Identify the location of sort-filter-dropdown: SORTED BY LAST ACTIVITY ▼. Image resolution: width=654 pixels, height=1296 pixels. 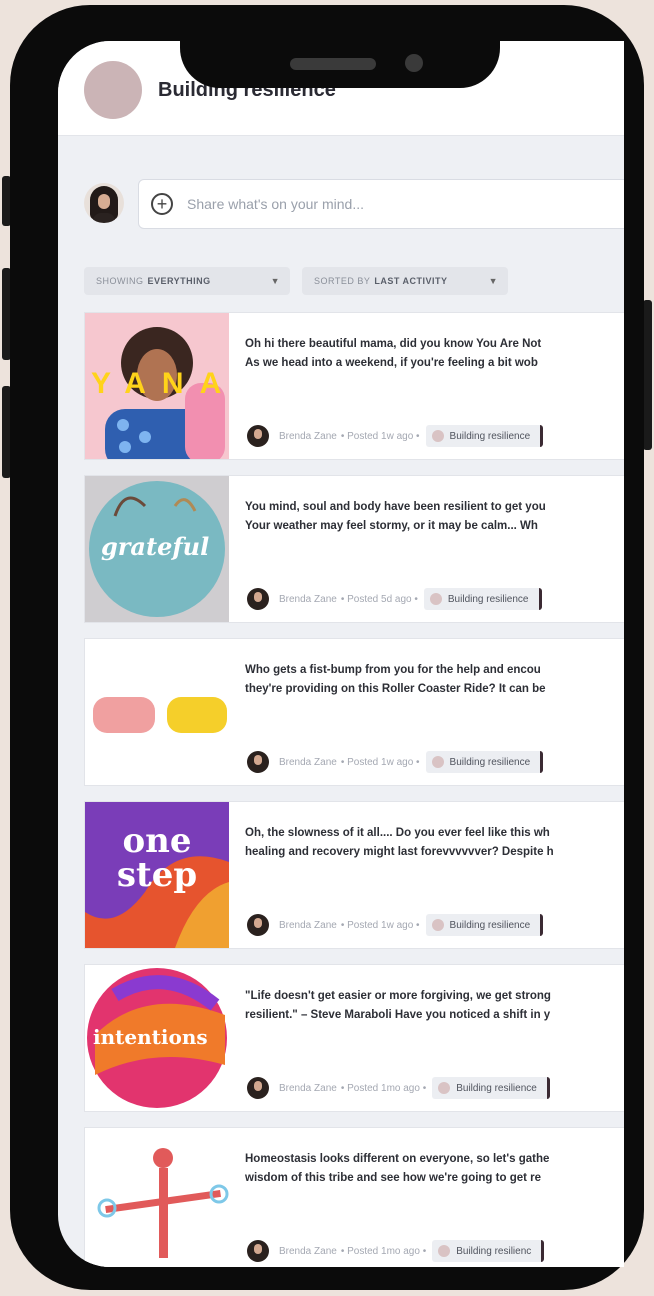
(405, 281).